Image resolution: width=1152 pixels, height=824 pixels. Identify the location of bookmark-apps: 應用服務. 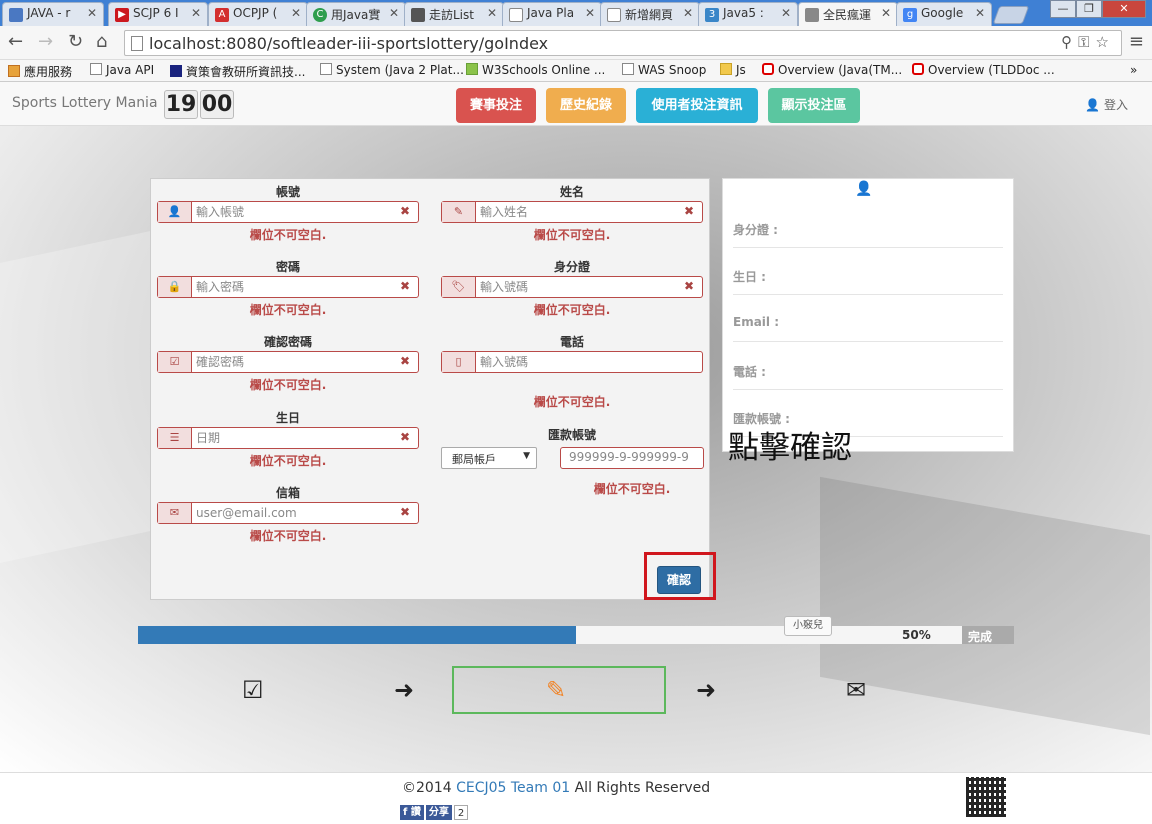
(40, 71).